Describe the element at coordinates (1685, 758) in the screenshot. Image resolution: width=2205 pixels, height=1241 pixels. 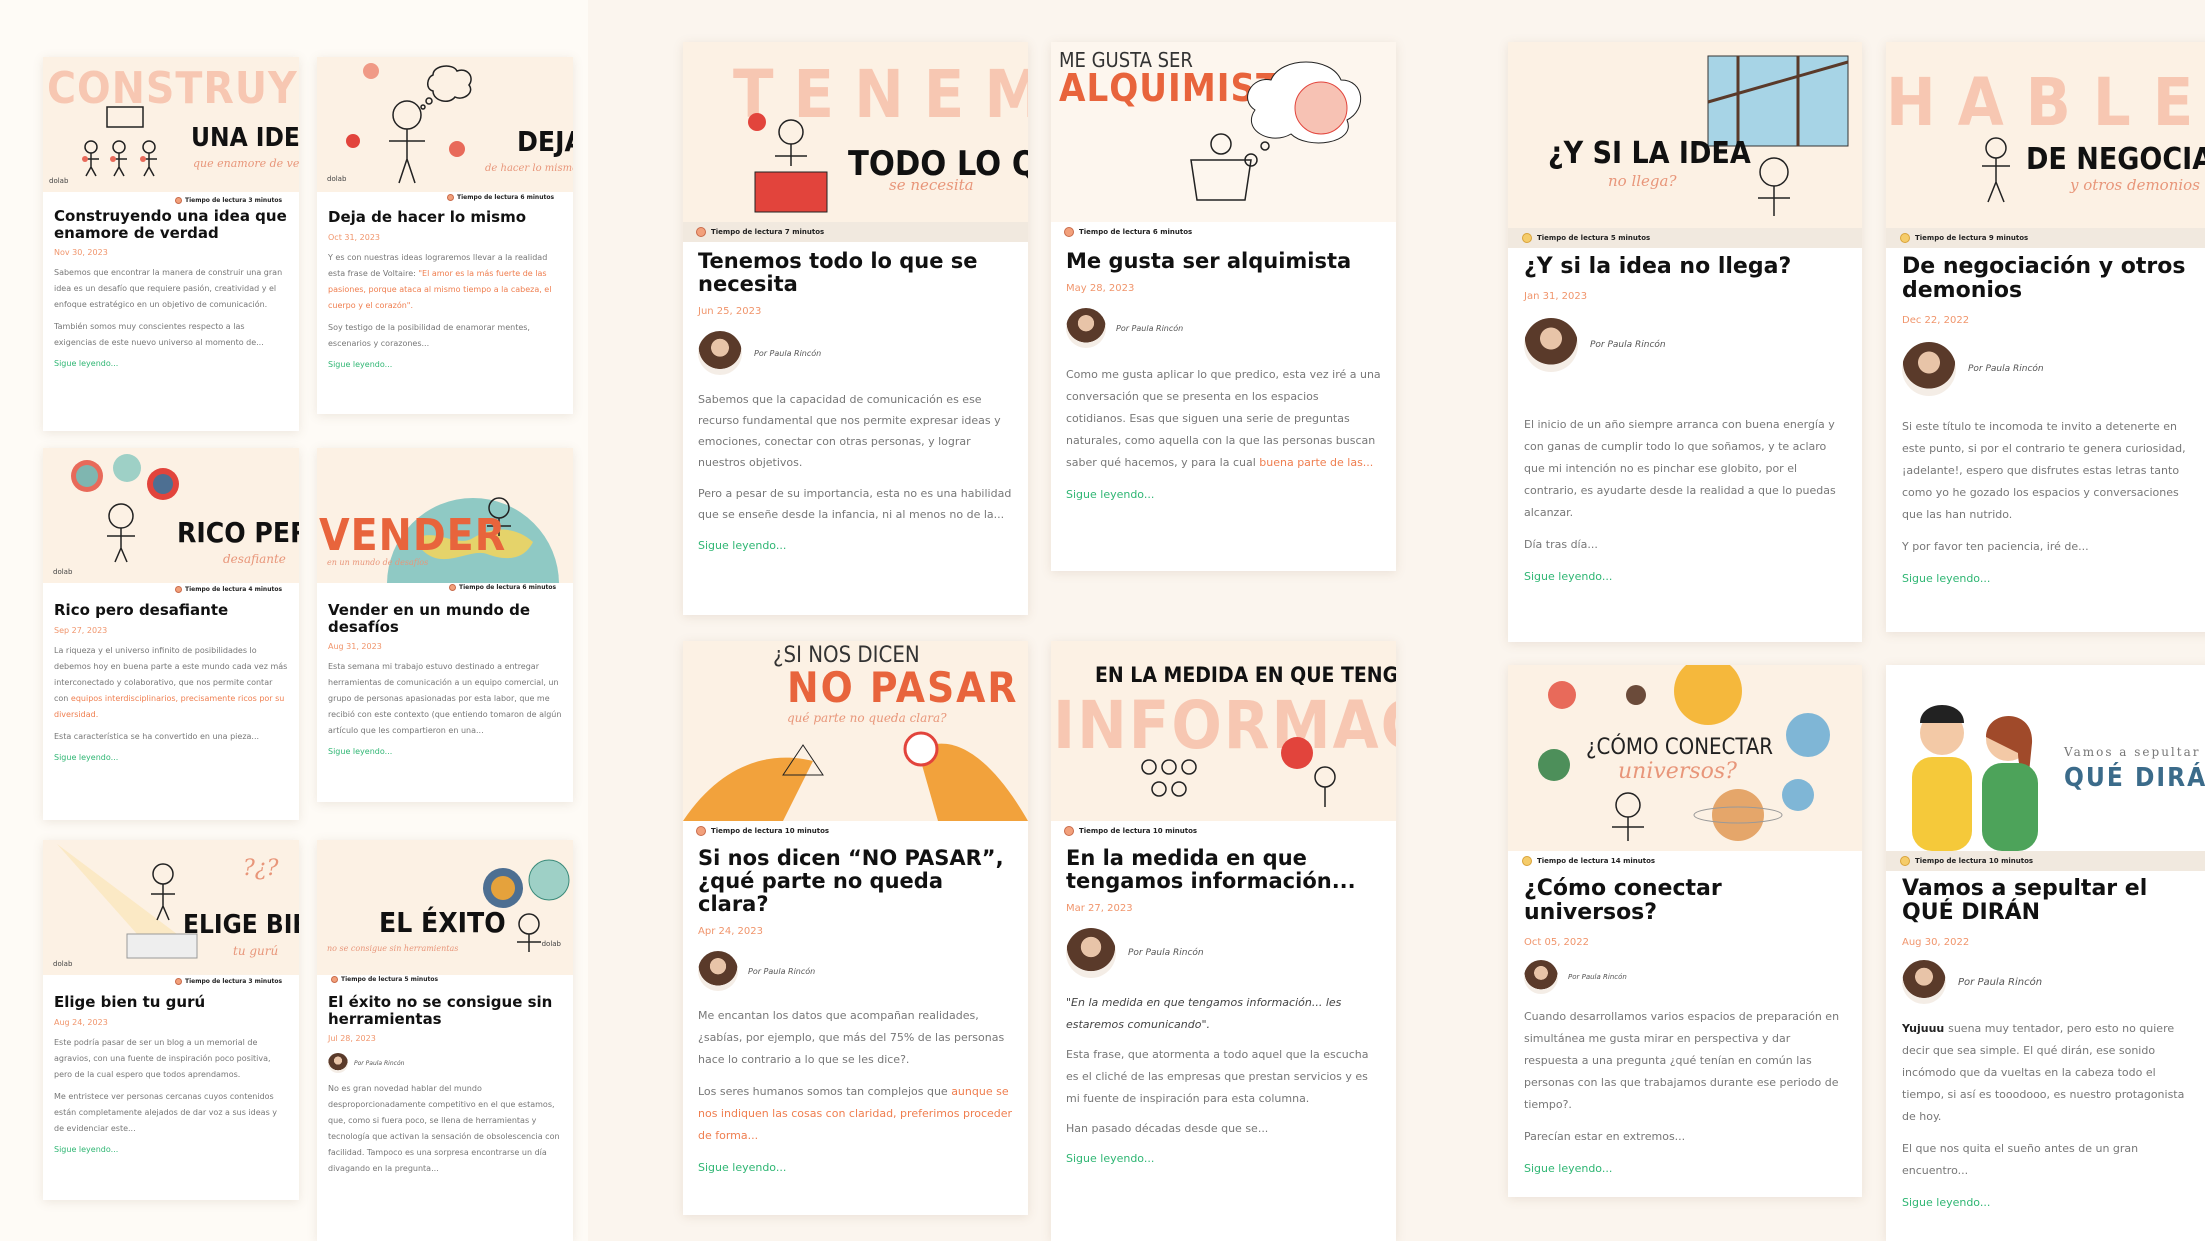
I see `post-image: ¿CÓMO CONECTAR universos?` at that location.